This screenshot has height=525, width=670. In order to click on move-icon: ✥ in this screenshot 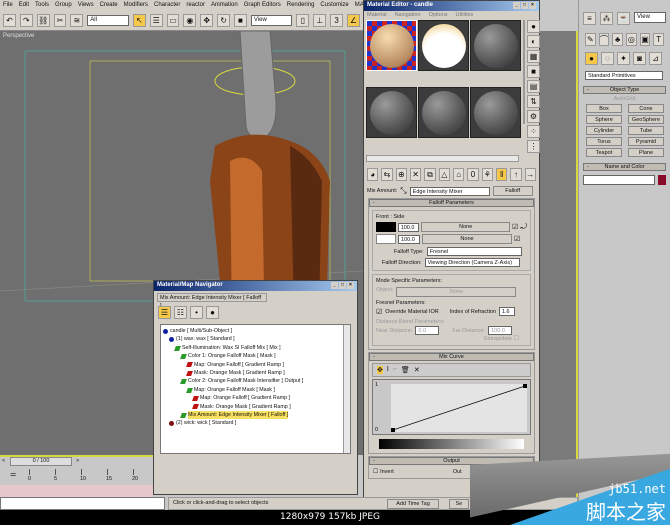, I will do `click(207, 20)`.